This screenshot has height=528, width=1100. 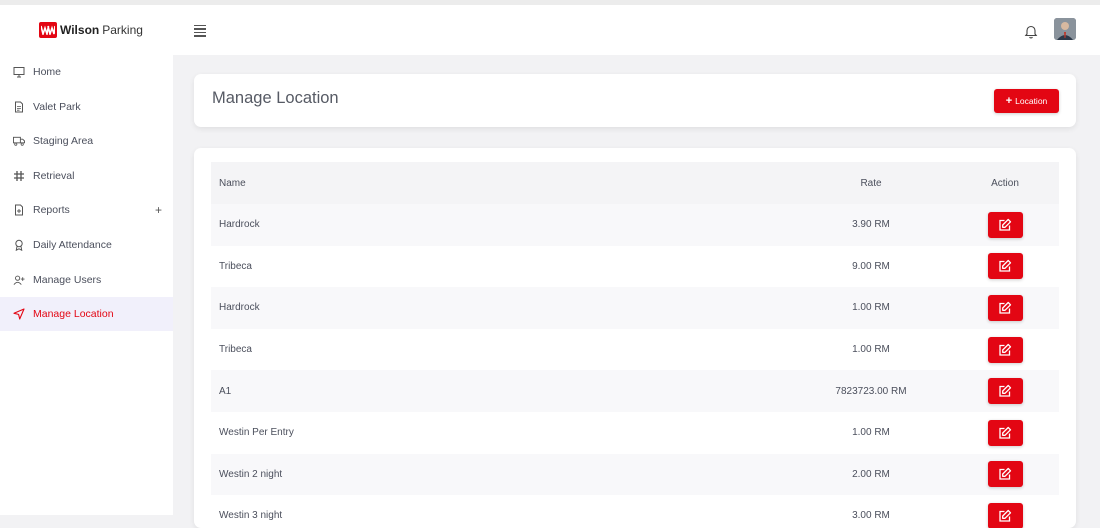 I want to click on menu-toggle-icon, so click(x=200, y=32).